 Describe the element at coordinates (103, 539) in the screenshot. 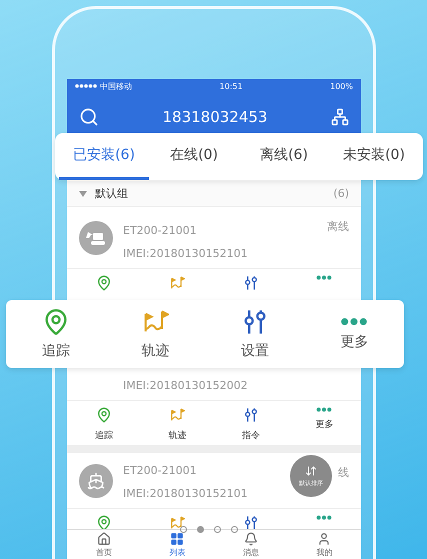

I see `home-icon` at that location.